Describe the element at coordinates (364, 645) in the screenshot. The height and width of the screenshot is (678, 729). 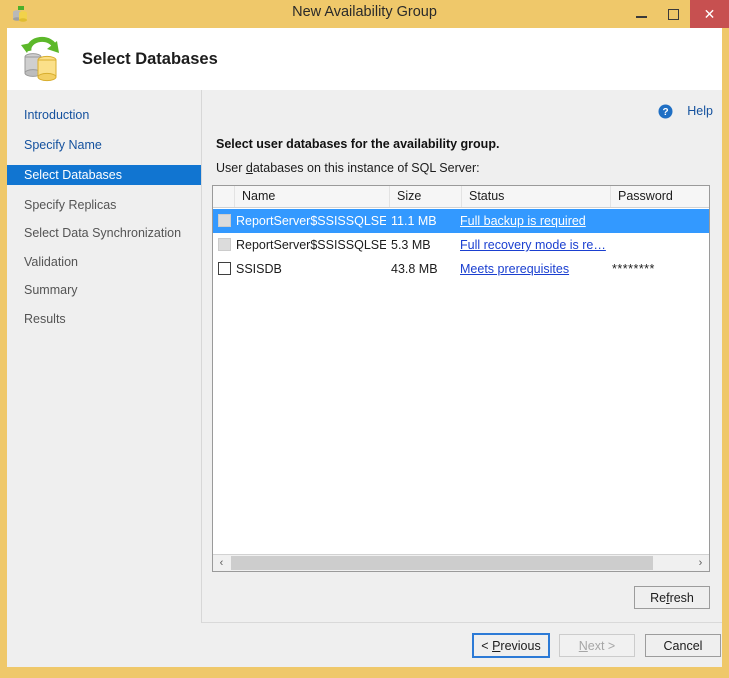
I see `dialog-footer: < Previous Next > Cancel` at that location.